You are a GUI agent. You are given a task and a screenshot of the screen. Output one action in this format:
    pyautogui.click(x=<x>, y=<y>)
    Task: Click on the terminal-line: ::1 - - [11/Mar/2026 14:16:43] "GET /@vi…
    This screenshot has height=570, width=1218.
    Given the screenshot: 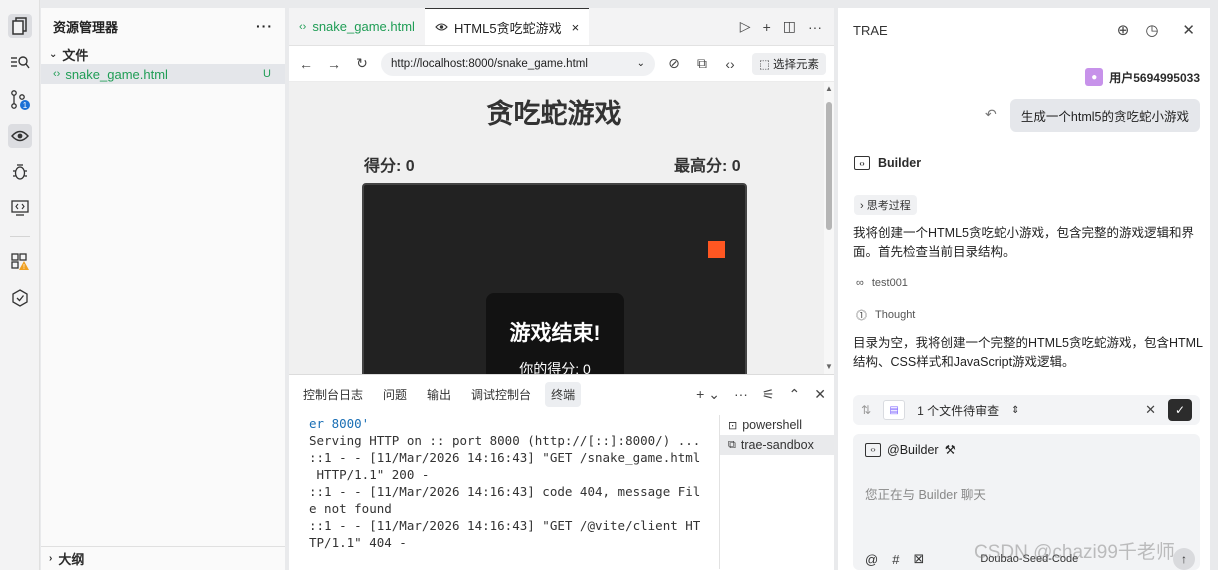 What is the action you would take?
    pyautogui.click(x=505, y=525)
    